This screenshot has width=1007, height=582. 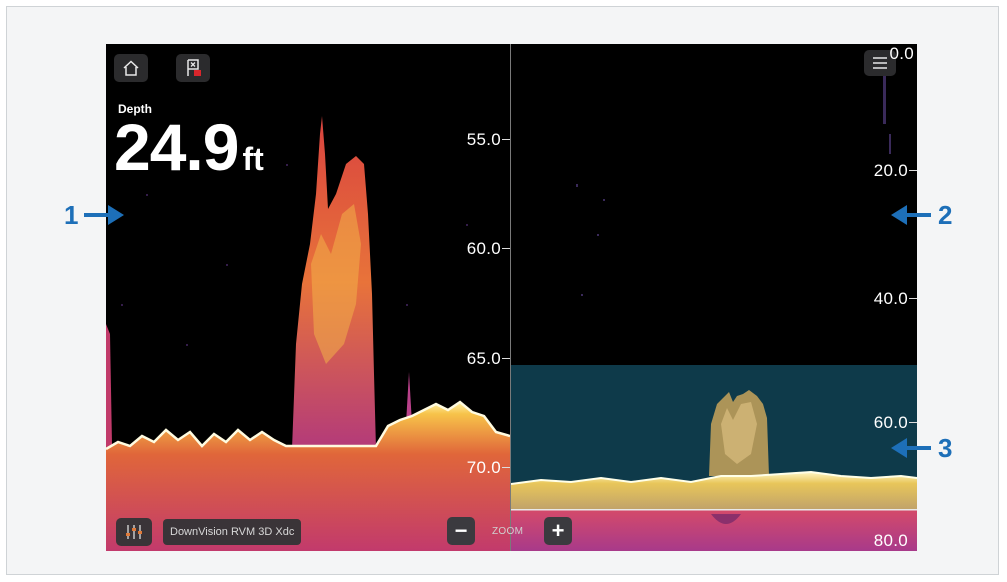 I want to click on depth-readout: 24.9 ft, so click(x=189, y=147).